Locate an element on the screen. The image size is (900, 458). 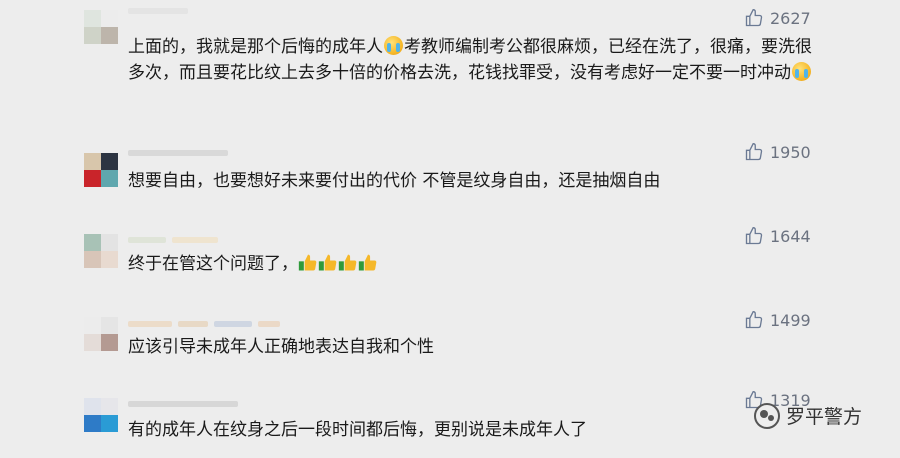
comment-text: 想要自由，也要想好未来要付出的代价 不管是纹身自由，还是抽烟自由 is located at coordinates (394, 181).